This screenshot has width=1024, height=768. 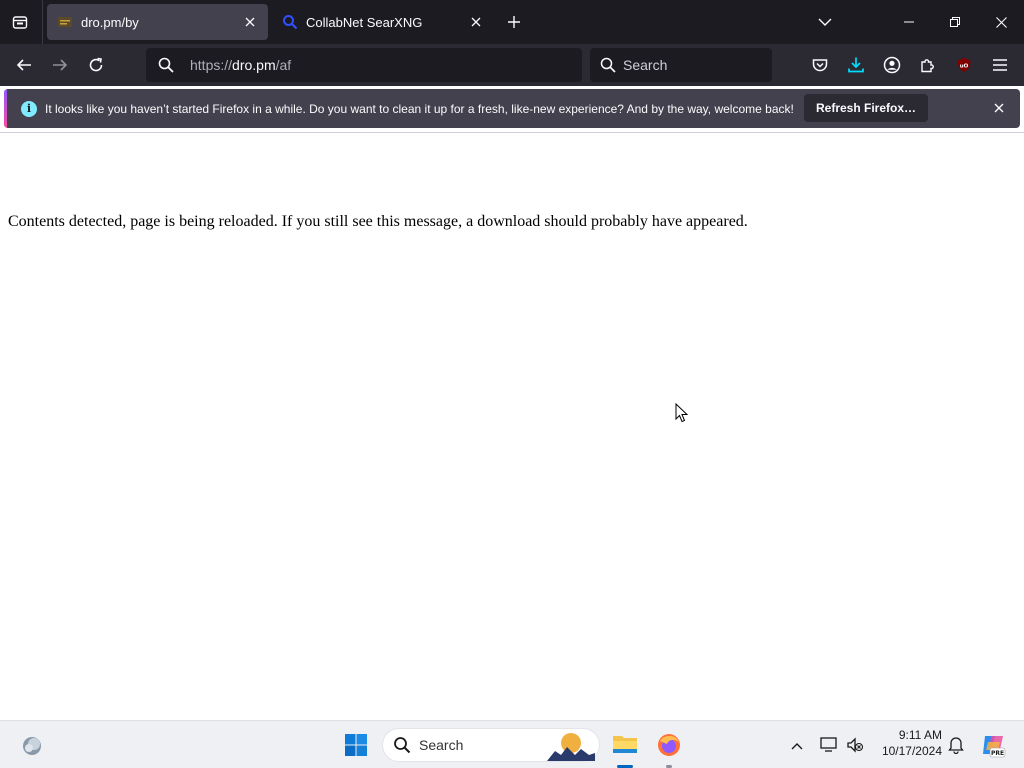 I want to click on firefox-taskbar-button, so click(x=669, y=745).